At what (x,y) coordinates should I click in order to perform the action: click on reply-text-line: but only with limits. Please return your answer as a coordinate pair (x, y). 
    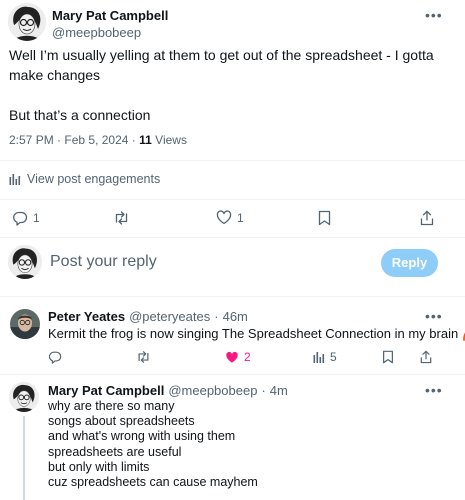
    Looking at the image, I should click on (99, 466).